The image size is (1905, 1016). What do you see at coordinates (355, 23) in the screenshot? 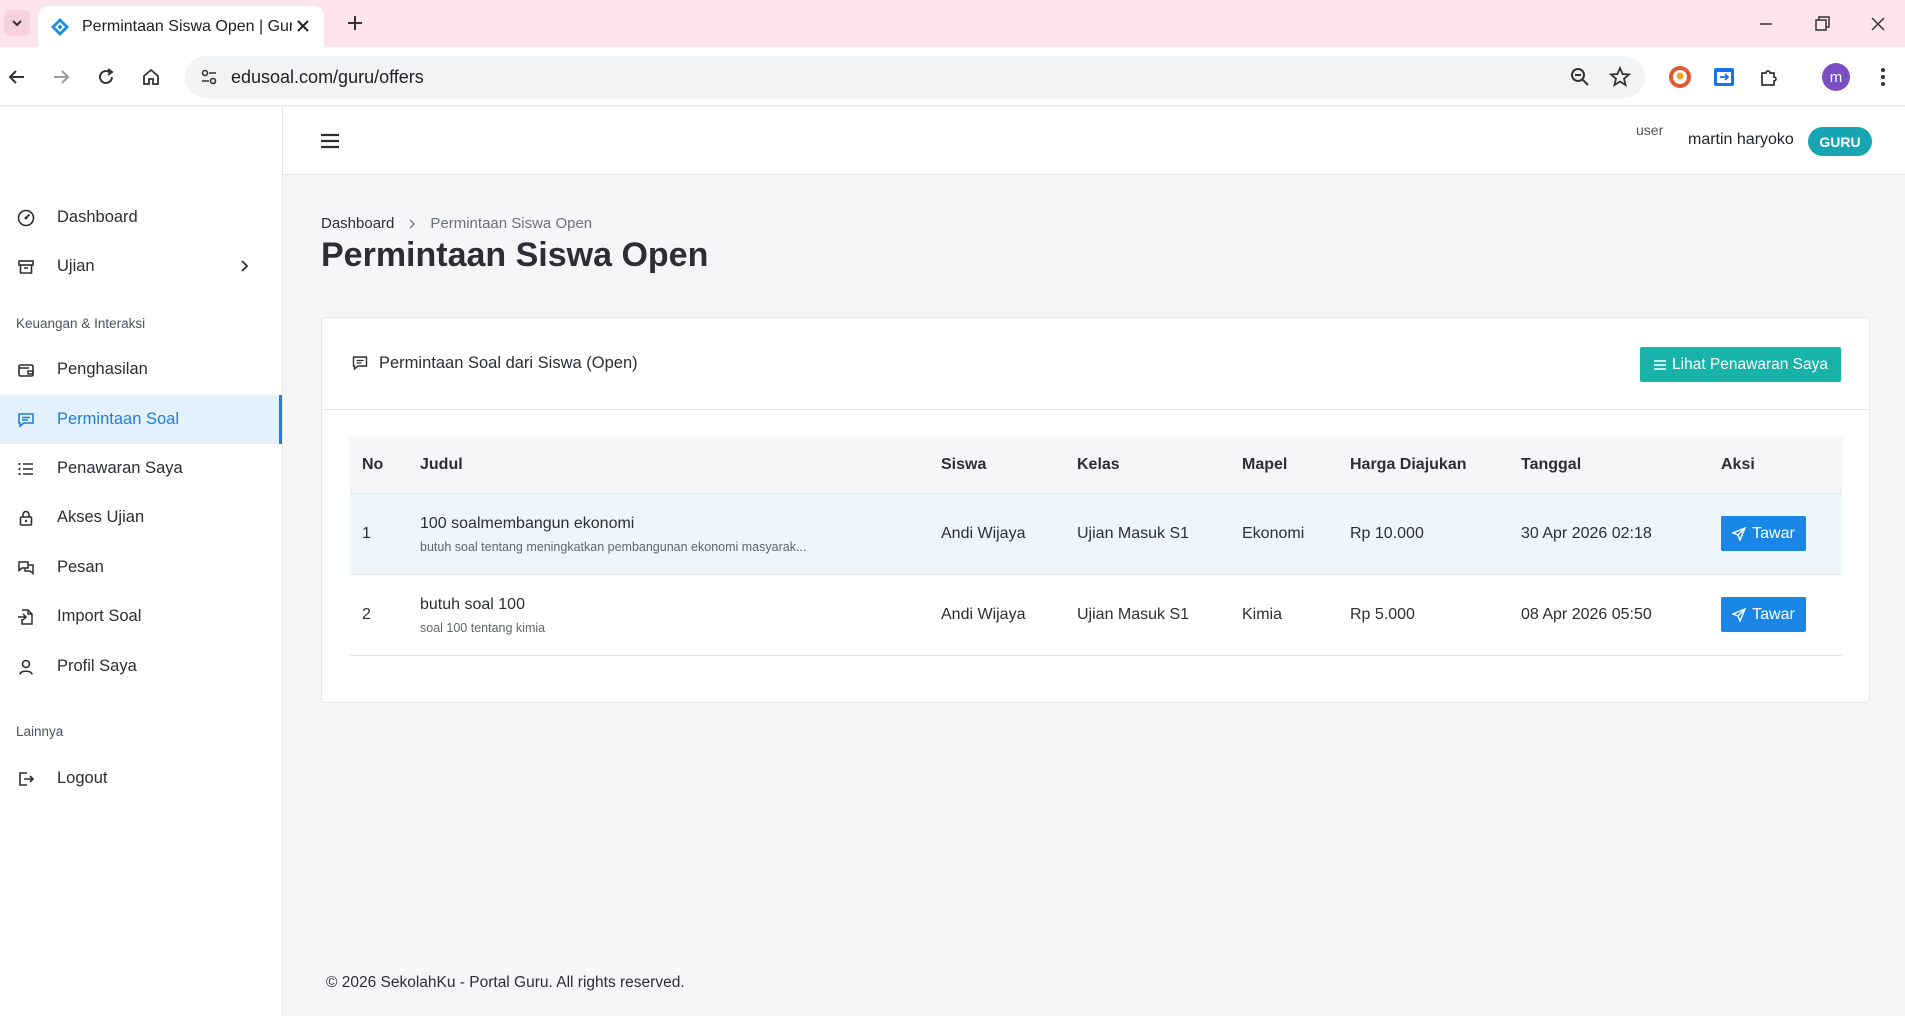
I see `new-tab-icon` at bounding box center [355, 23].